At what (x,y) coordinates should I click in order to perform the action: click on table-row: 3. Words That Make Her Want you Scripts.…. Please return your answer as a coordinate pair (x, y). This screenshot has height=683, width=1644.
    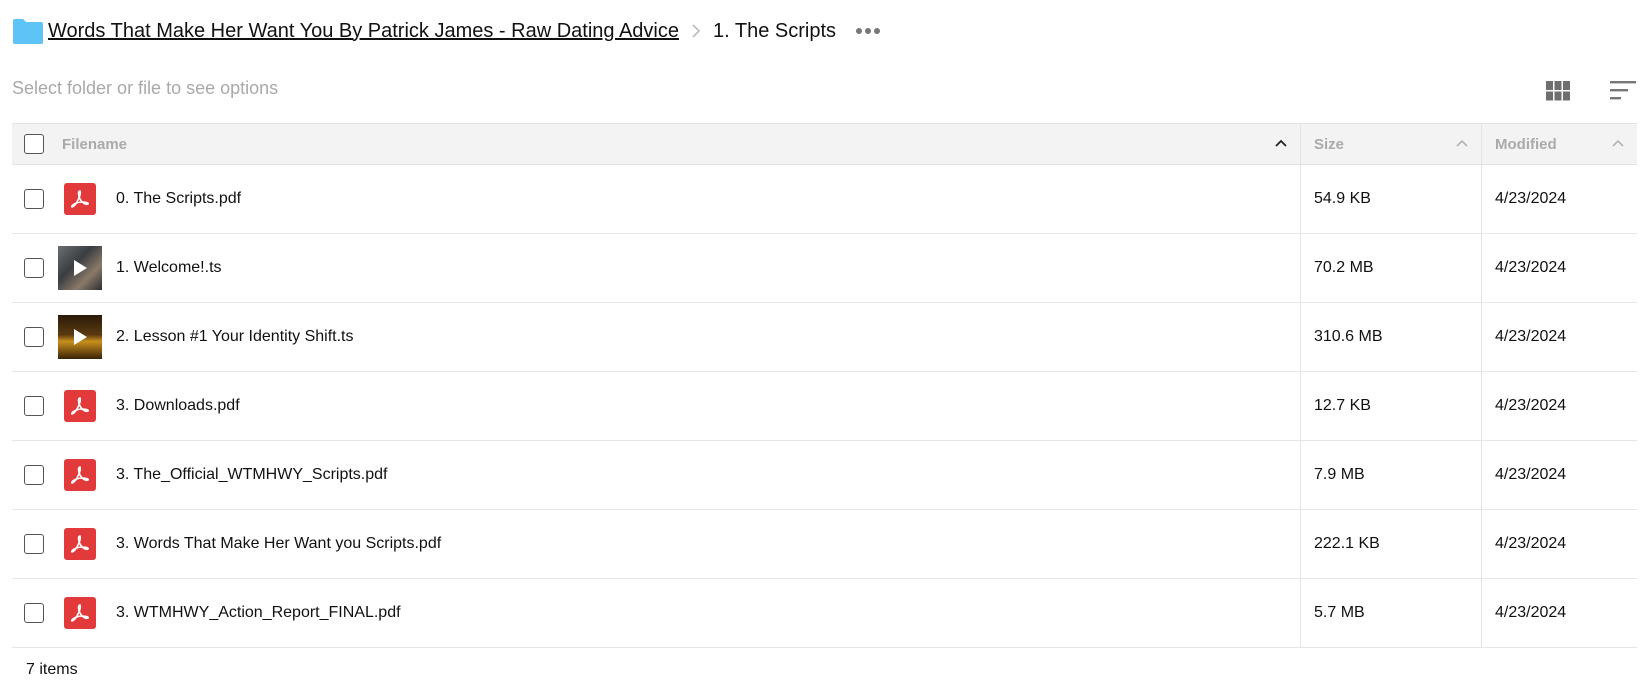
    Looking at the image, I should click on (824, 544).